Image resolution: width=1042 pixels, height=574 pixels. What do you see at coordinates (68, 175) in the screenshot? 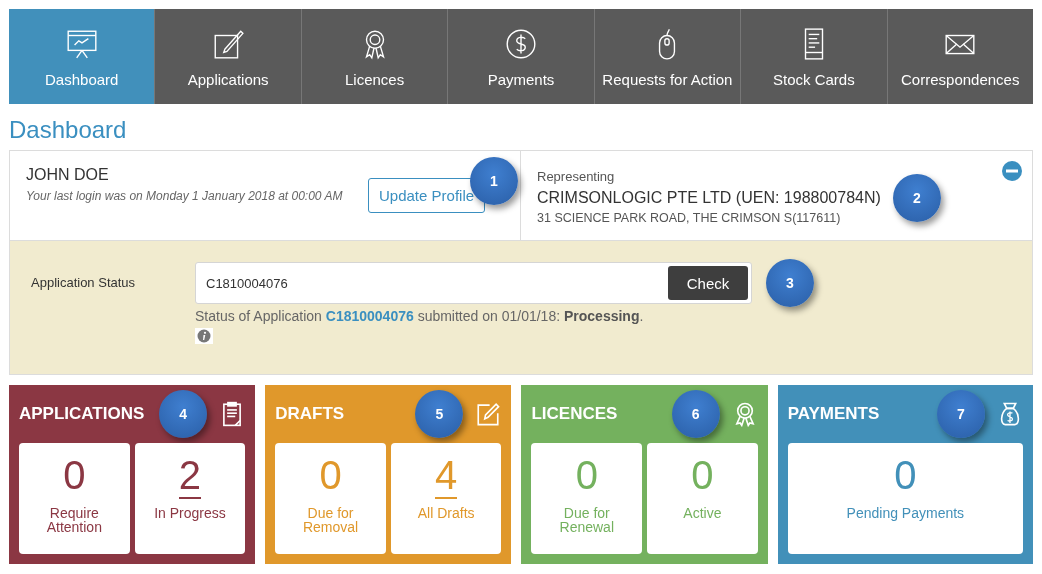
I see `user-name: JOHN DOE` at bounding box center [68, 175].